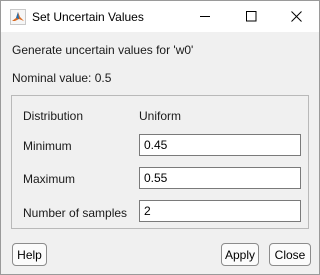 The height and width of the screenshot is (275, 320). I want to click on minimize-icon, so click(205, 16).